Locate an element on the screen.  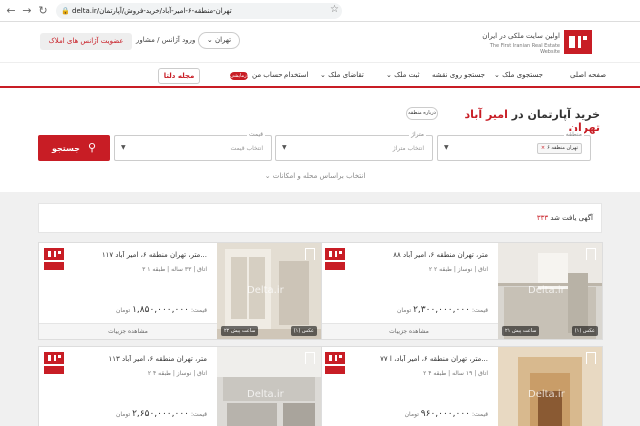
price-field: قیمت انتخاب قیمت ▼ is located at coordinates (193, 146).